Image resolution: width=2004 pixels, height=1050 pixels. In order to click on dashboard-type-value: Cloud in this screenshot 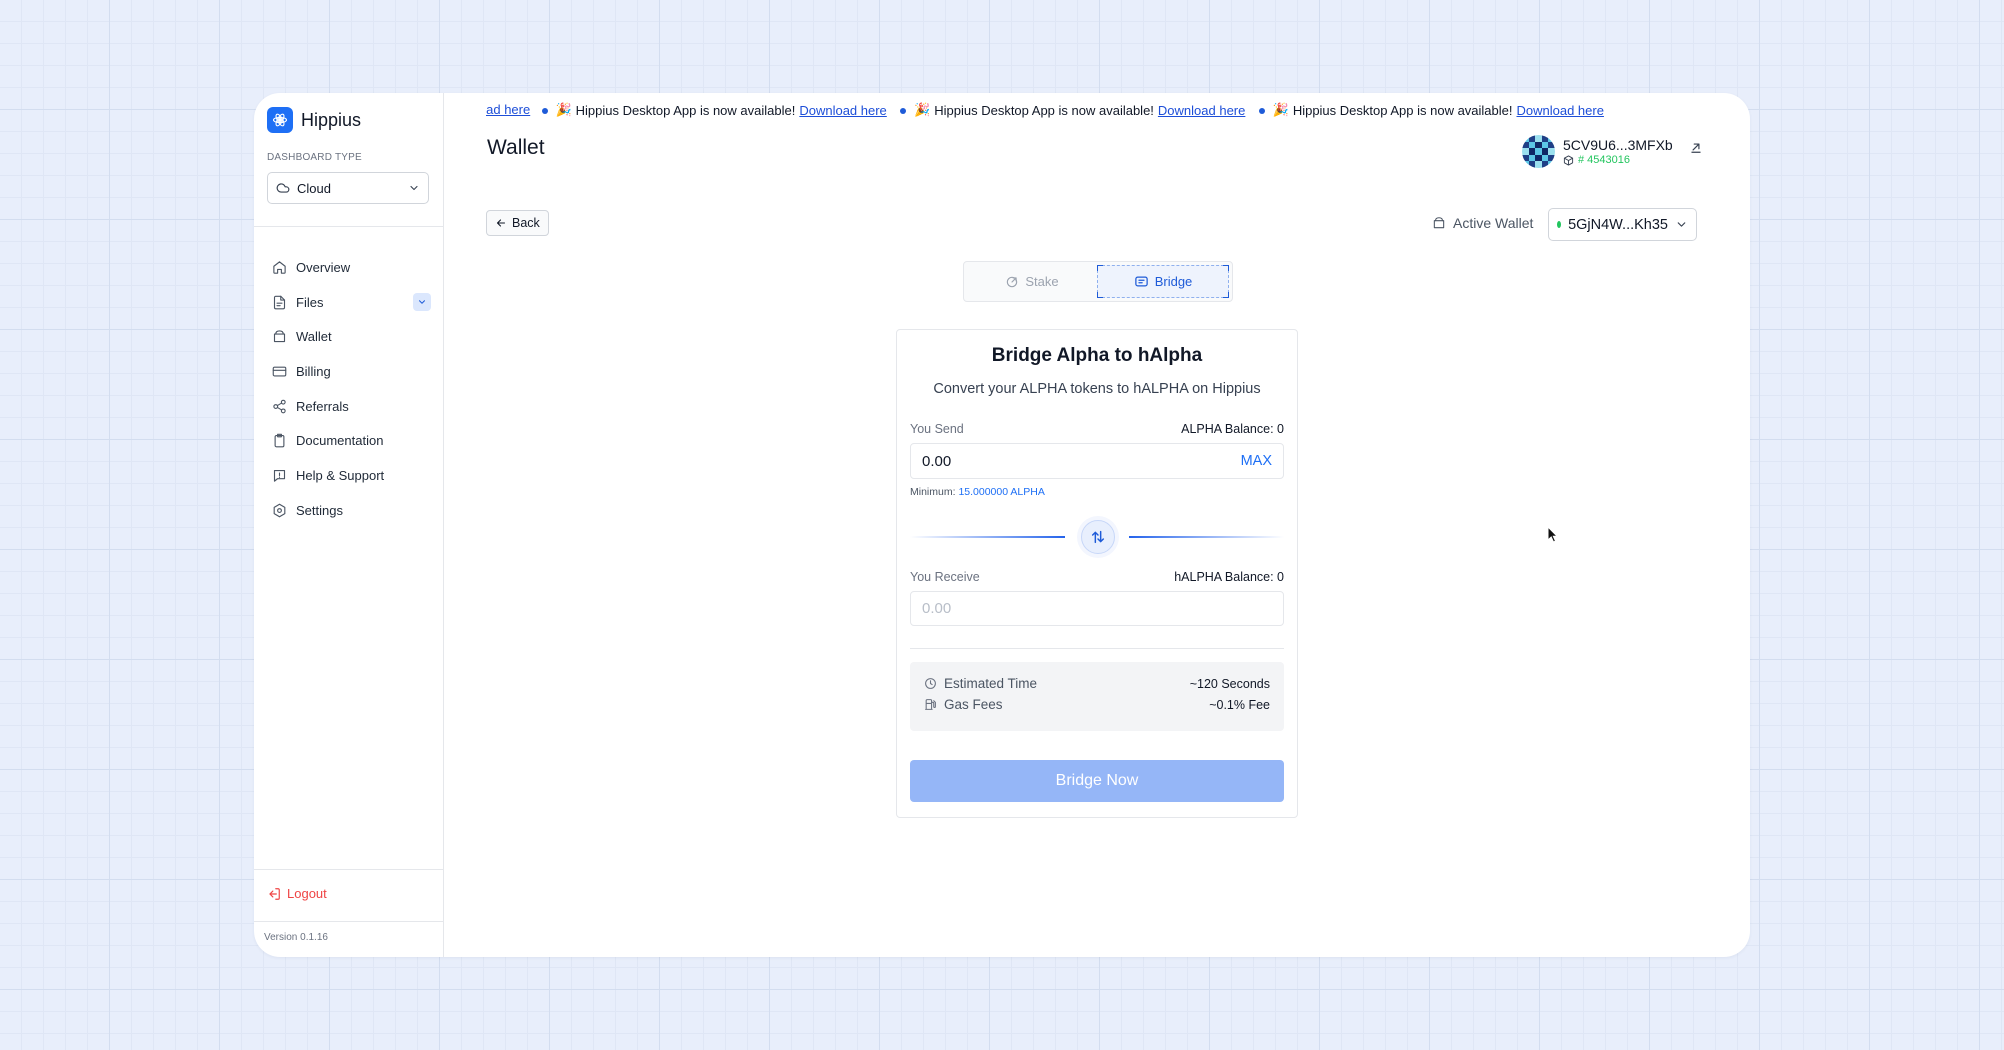, I will do `click(314, 188)`.